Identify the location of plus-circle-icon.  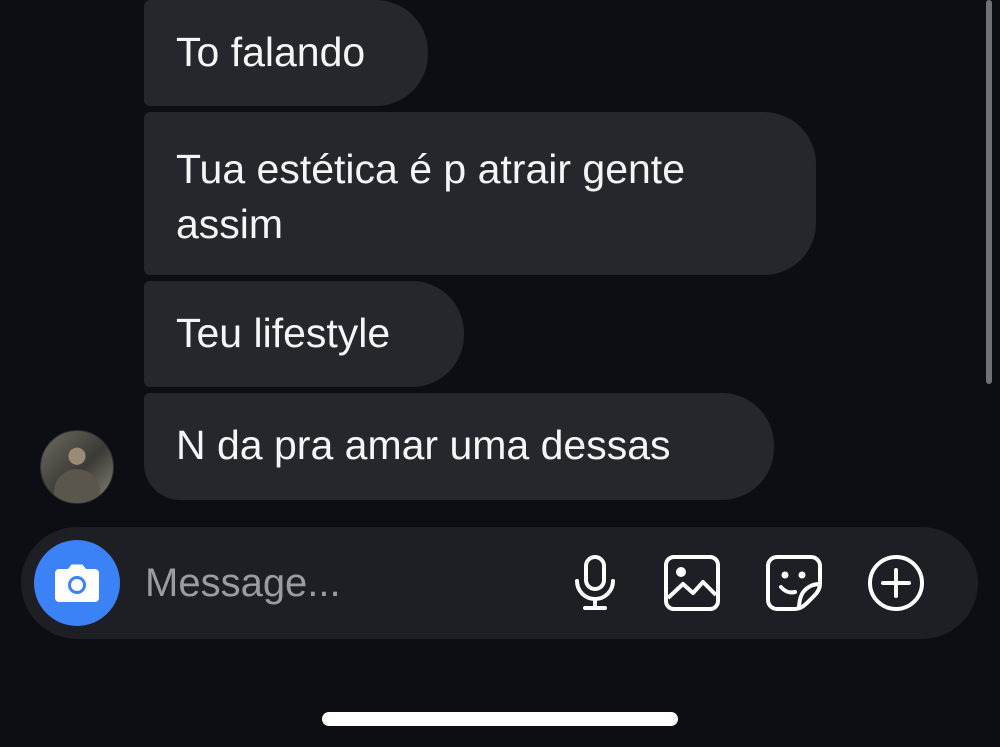
(896, 583).